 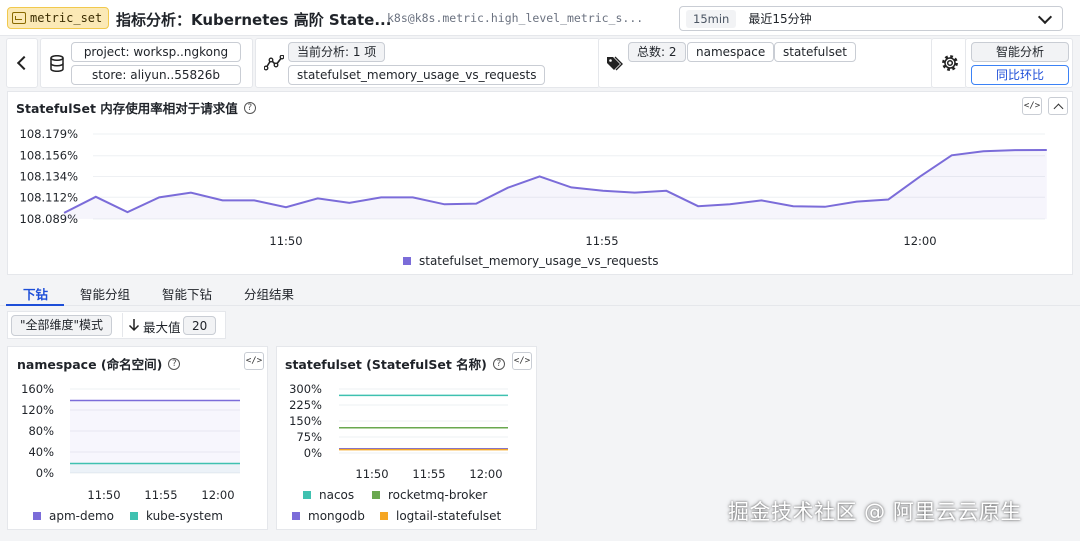 I want to click on tab-smart-grouping: 智能分组, so click(x=105, y=293).